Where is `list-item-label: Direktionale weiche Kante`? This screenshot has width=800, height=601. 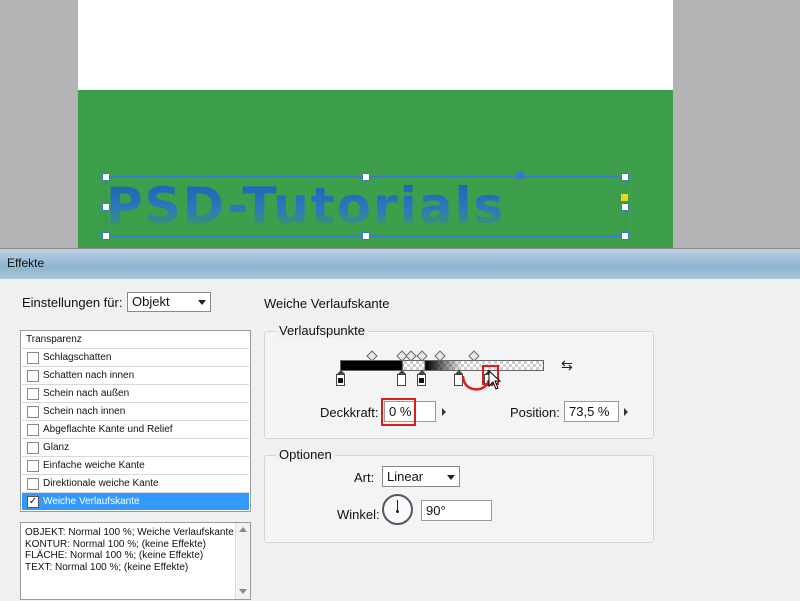 list-item-label: Direktionale weiche Kante is located at coordinates (101, 483).